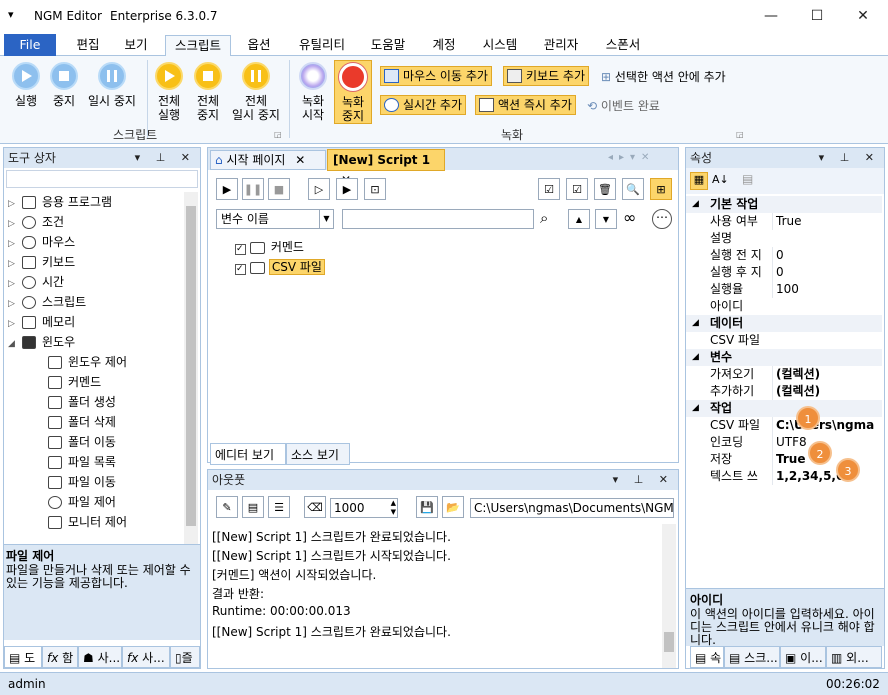  Describe the element at coordinates (633, 189) in the screenshot. I see `search-icon: 🔍` at that location.